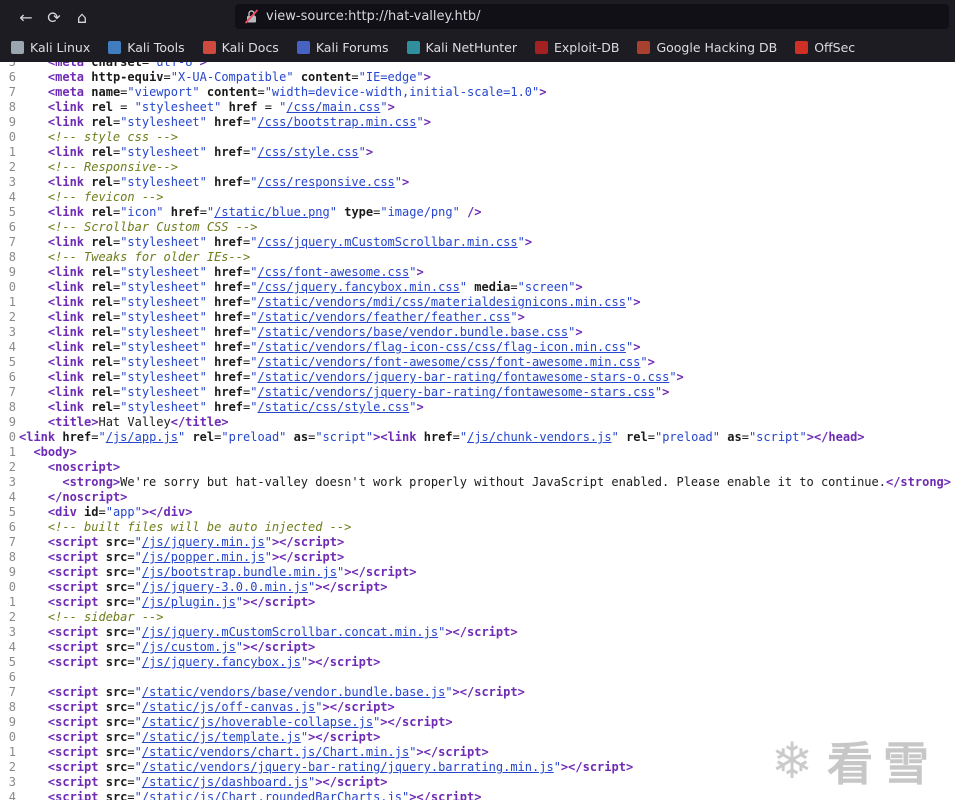 The image size is (955, 800). I want to click on line-number: 49, so click(12, 722).